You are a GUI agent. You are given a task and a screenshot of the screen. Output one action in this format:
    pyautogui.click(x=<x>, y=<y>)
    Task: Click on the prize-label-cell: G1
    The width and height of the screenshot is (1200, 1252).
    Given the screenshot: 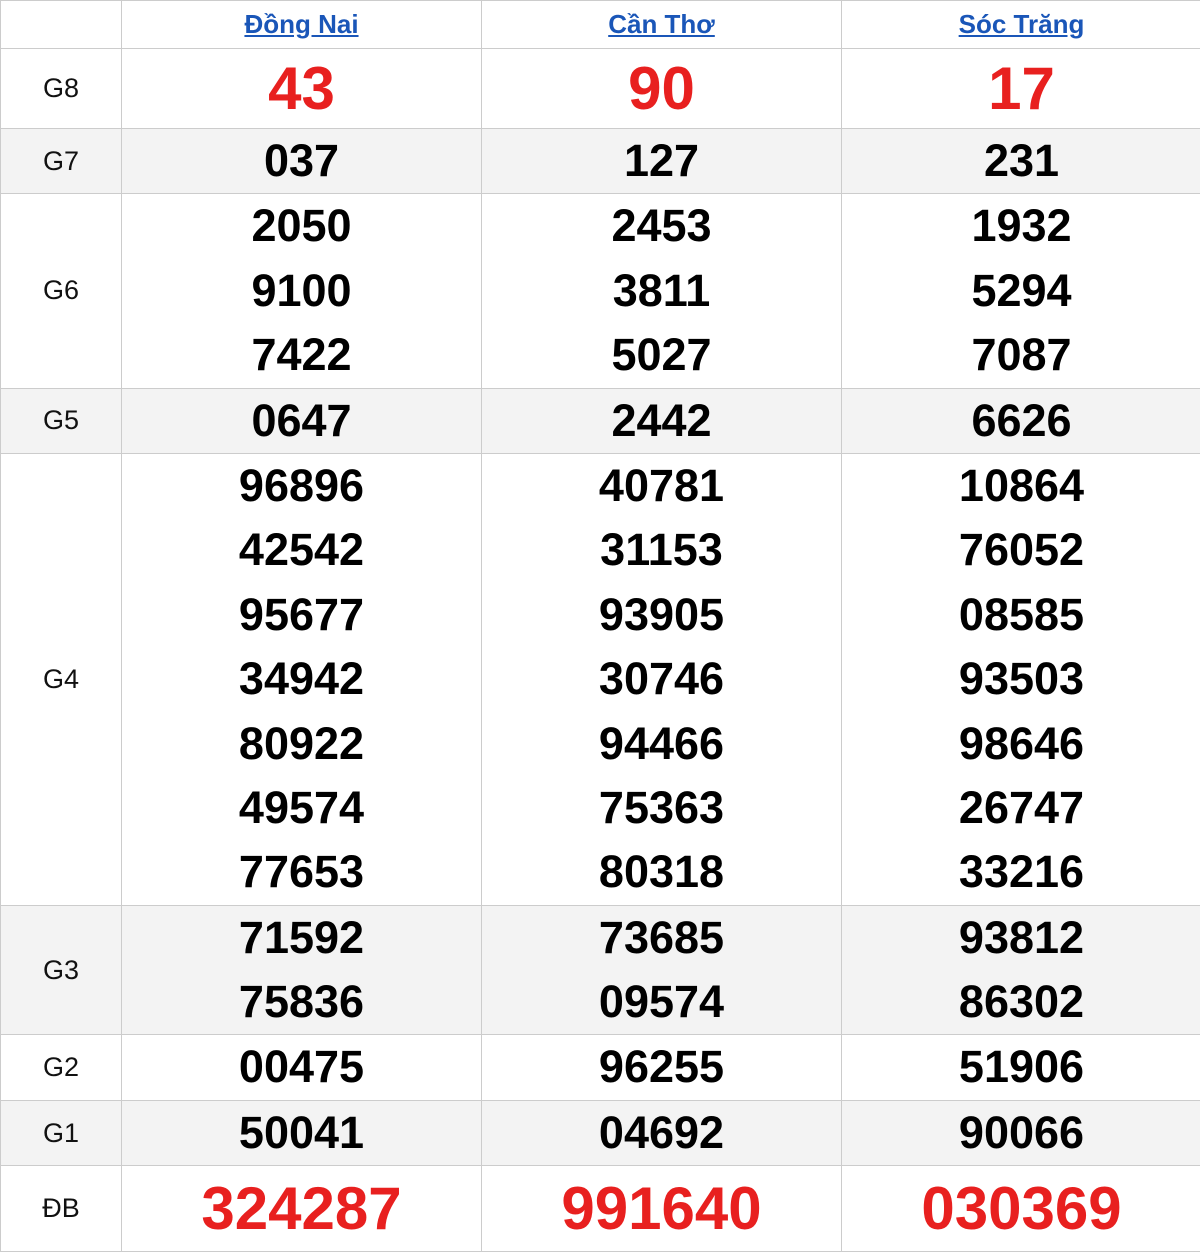 What is the action you would take?
    pyautogui.click(x=61, y=1132)
    